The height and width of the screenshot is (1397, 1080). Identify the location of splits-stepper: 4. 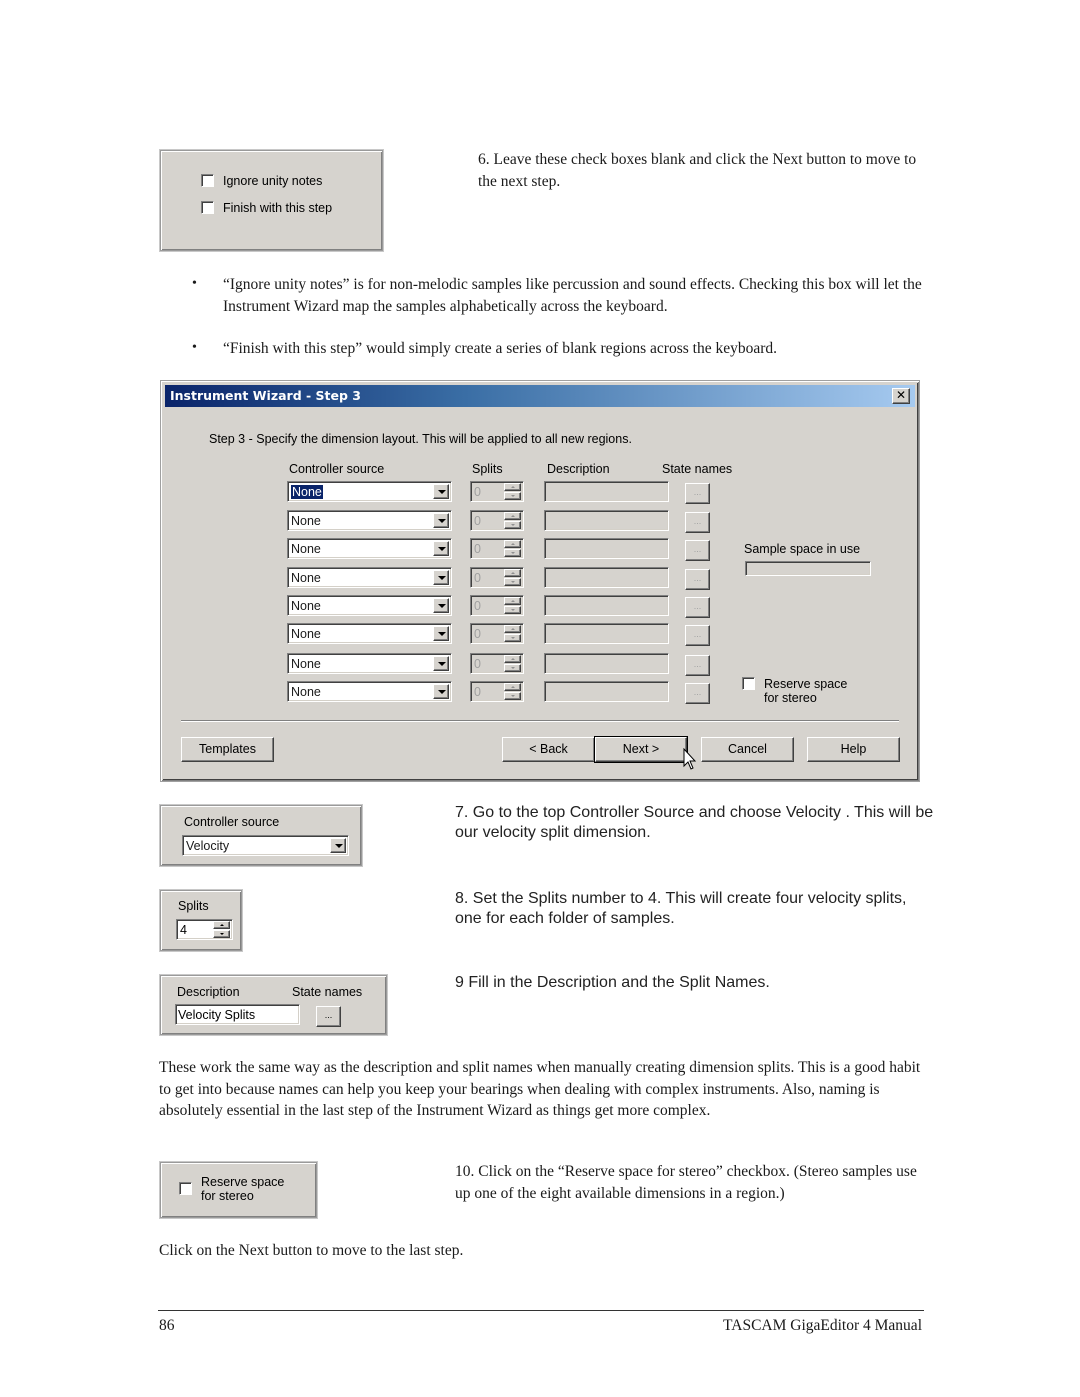
(204, 929).